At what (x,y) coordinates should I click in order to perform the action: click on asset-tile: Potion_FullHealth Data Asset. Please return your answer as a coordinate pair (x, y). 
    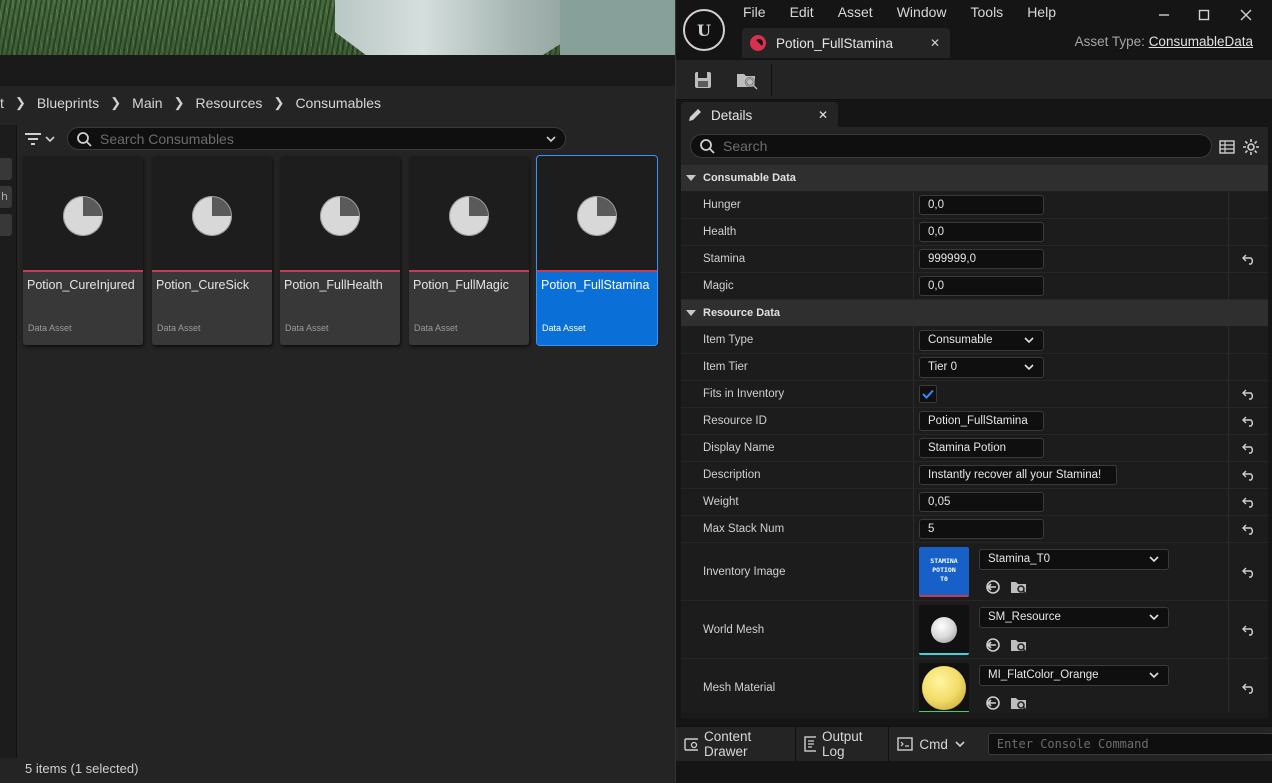
    Looking at the image, I should click on (340, 250).